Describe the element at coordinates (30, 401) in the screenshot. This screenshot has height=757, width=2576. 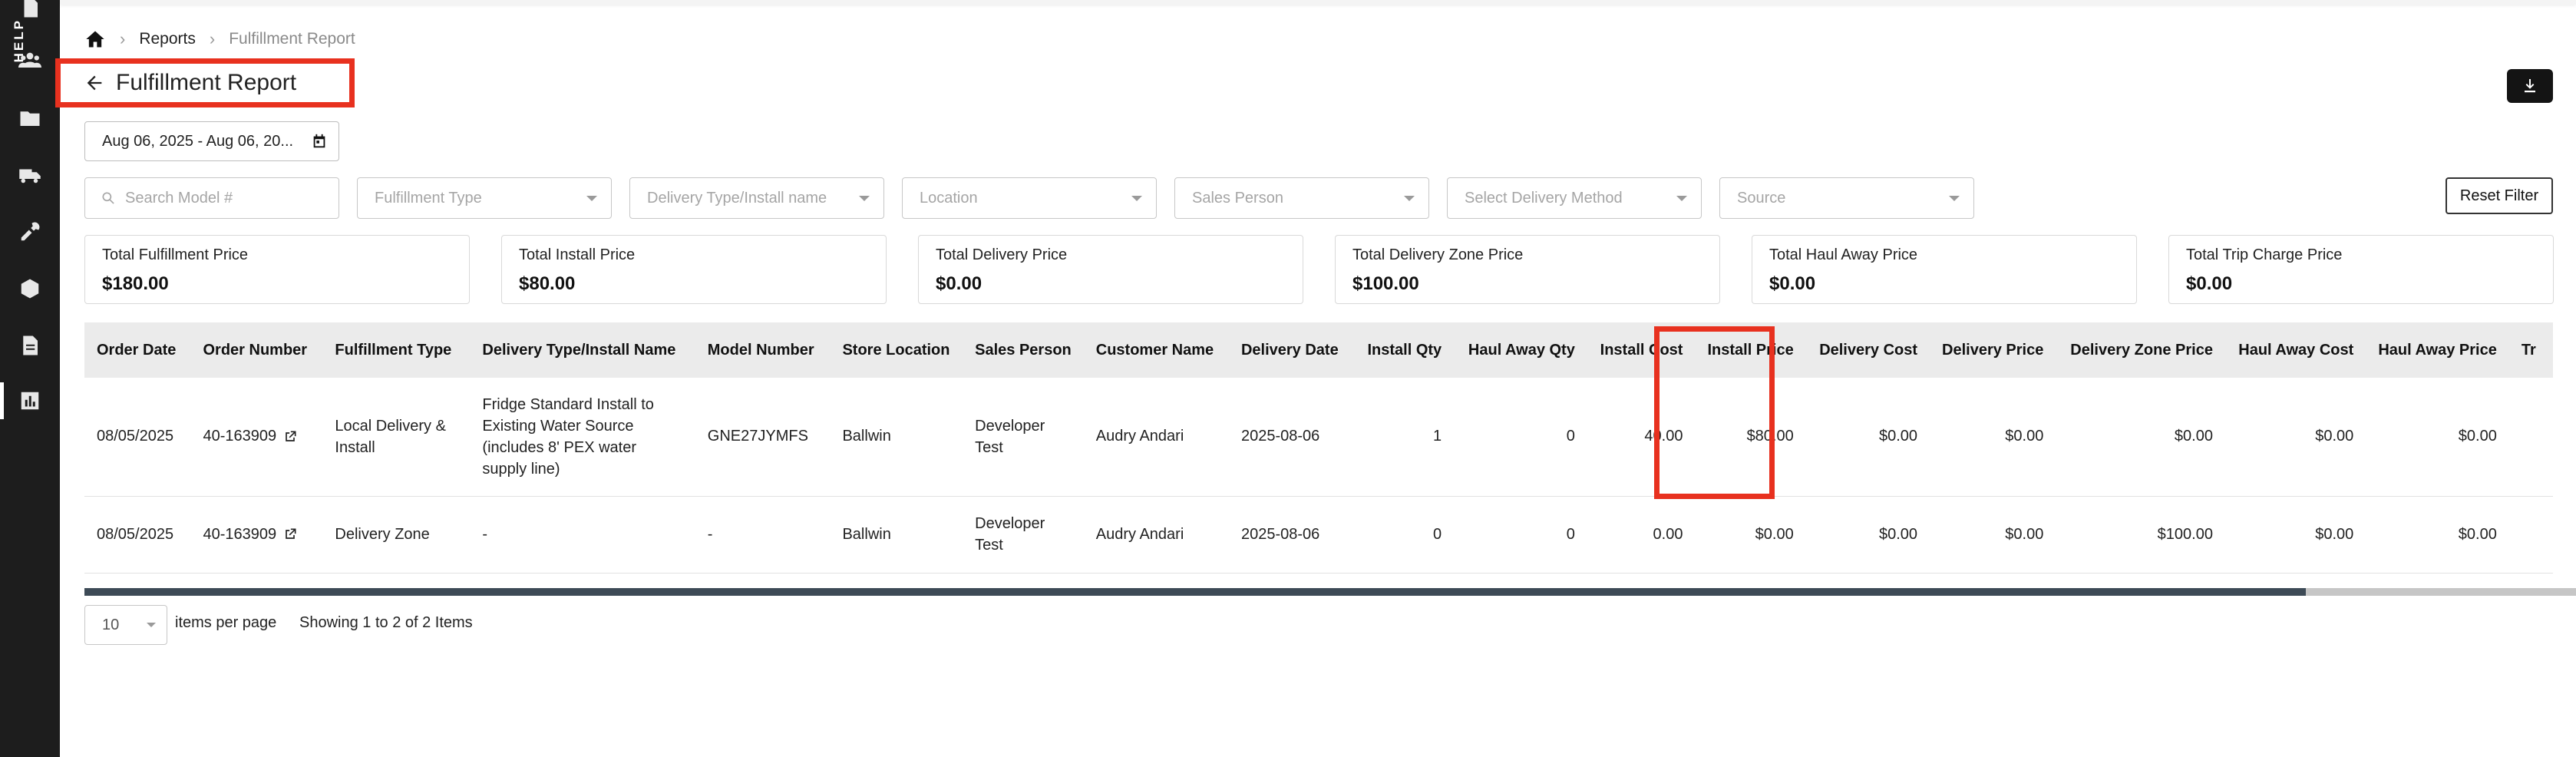
I see `bar-chart-icon` at that location.